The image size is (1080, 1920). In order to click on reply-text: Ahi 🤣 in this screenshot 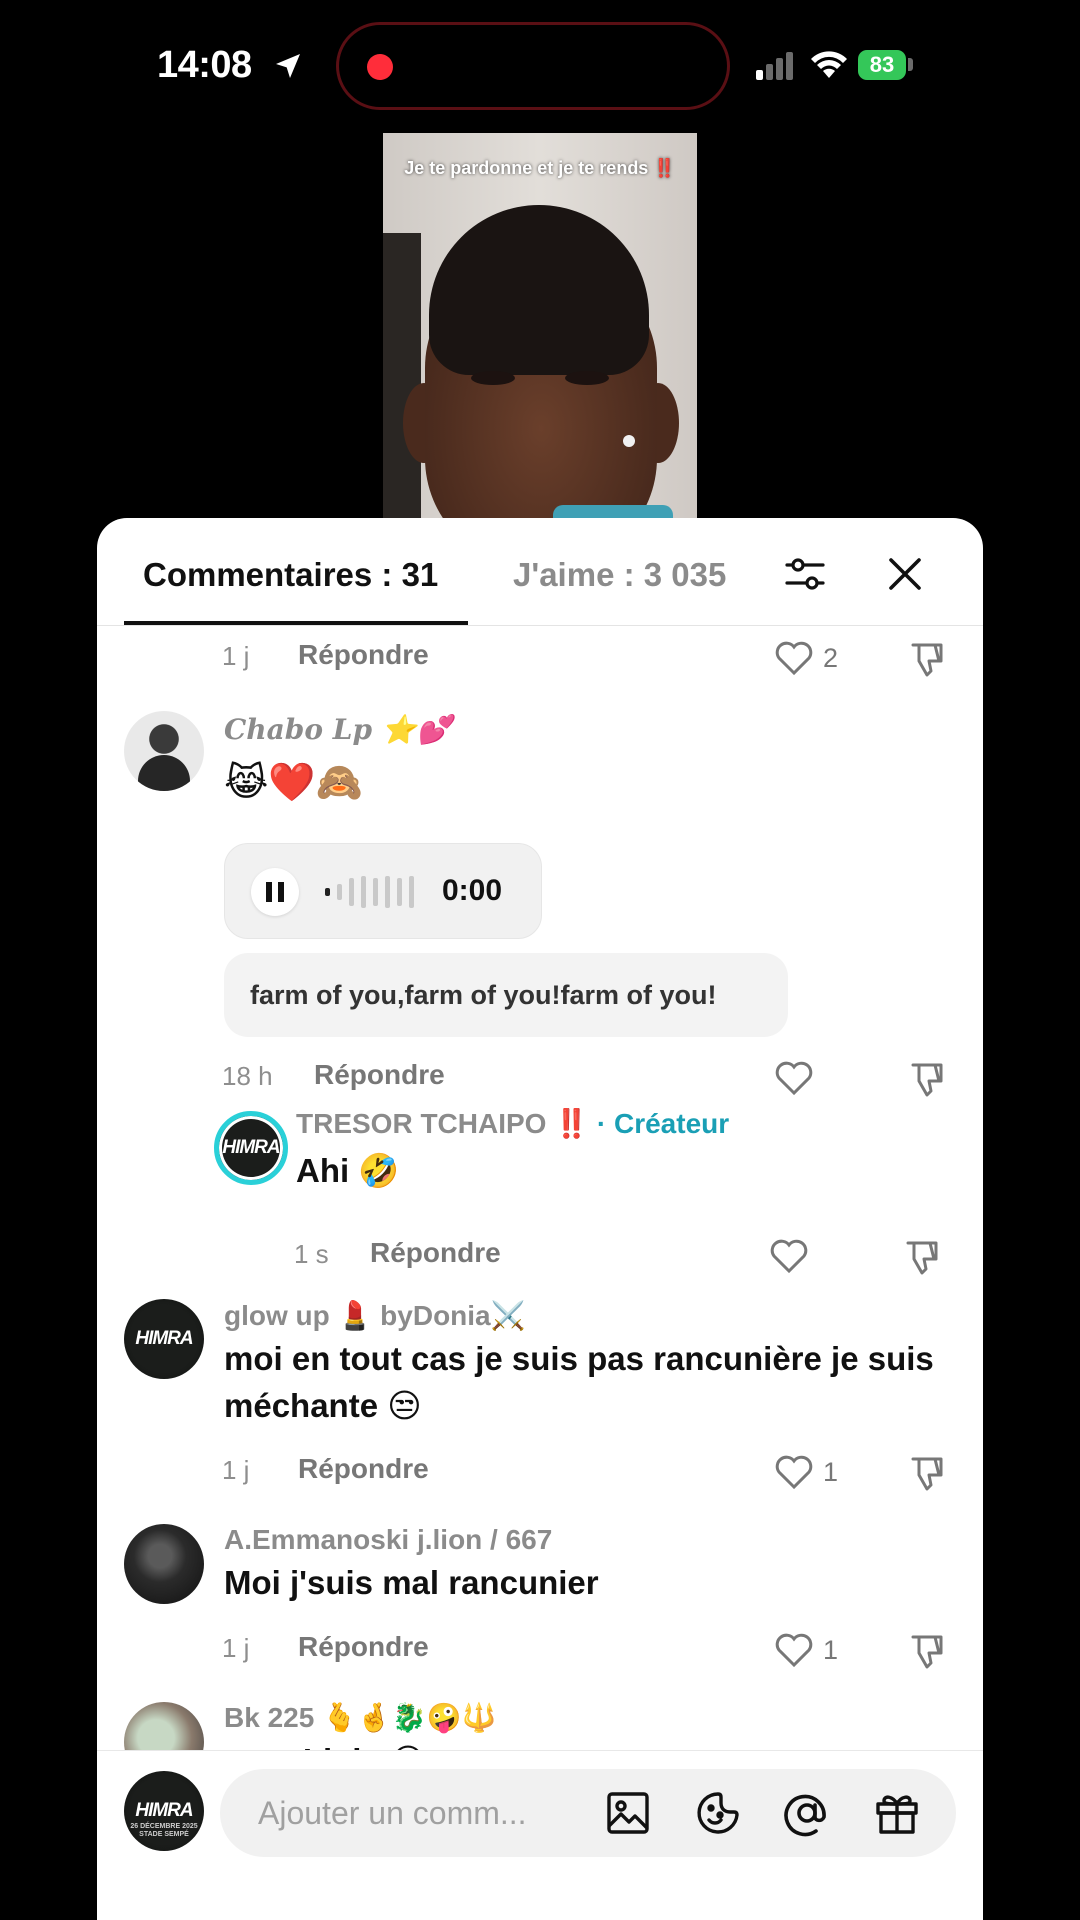, I will do `click(348, 1170)`.